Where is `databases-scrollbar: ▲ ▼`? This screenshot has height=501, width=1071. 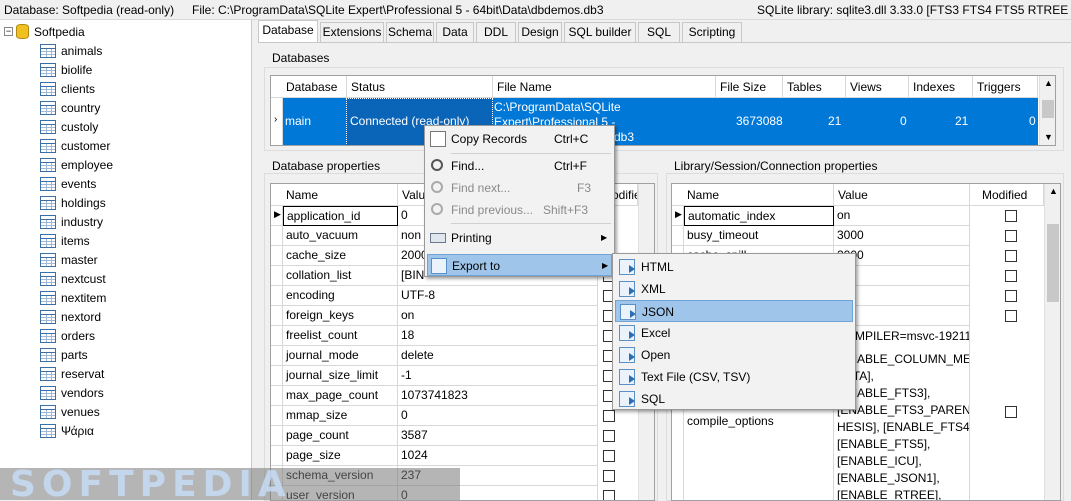
databases-scrollbar: ▲ ▼ is located at coordinates (1047, 110).